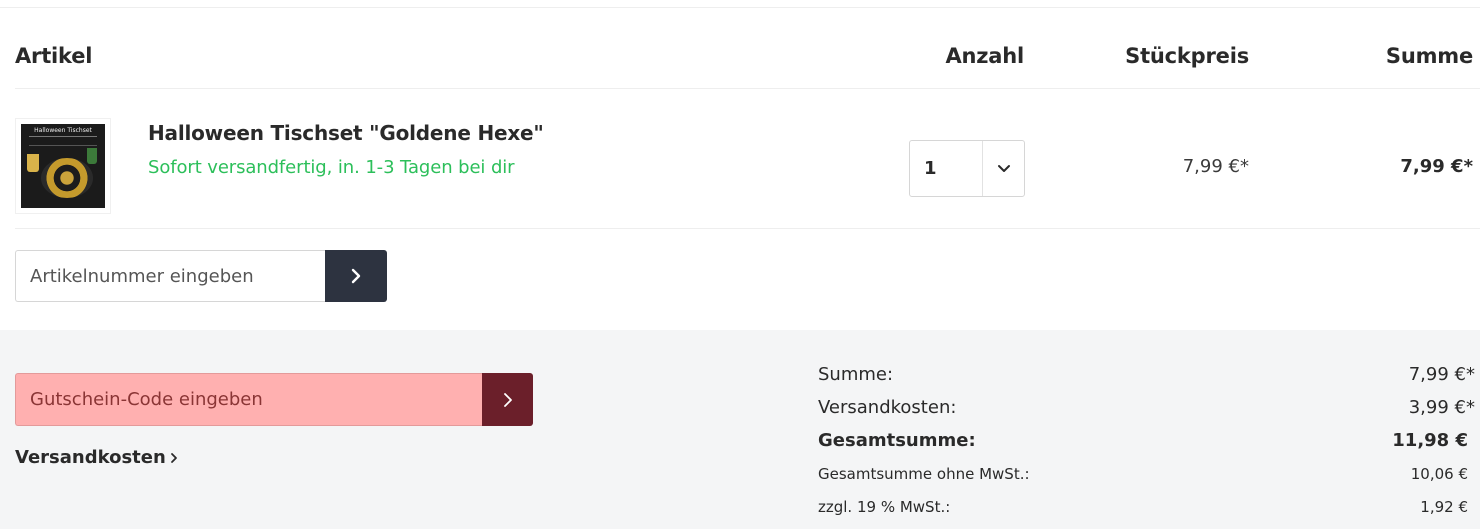 This screenshot has width=1480, height=529. I want to click on thumbnail-caption: Halloween Tischset, so click(63, 130).